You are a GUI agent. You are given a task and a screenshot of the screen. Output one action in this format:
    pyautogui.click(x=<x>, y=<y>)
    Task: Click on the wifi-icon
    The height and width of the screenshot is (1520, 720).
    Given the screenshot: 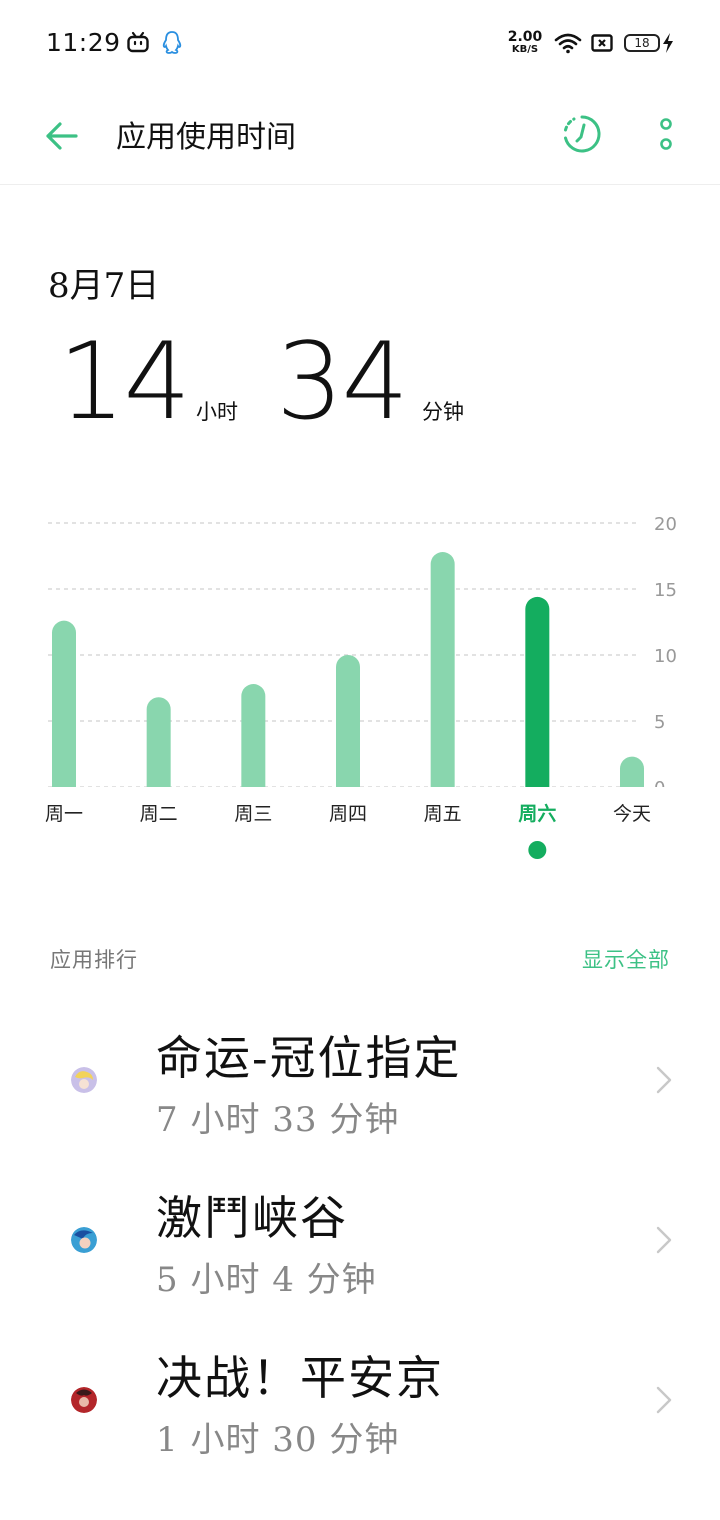 What is the action you would take?
    pyautogui.click(x=568, y=45)
    